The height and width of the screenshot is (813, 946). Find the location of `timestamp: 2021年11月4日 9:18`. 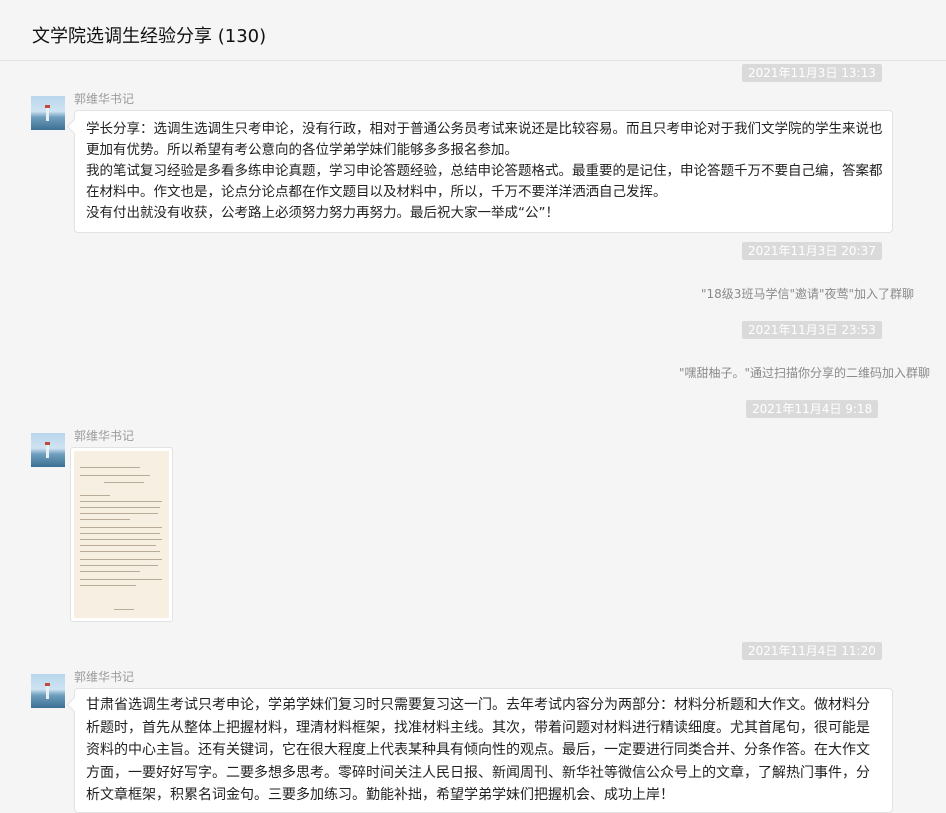

timestamp: 2021年11月4日 9:18 is located at coordinates (812, 409).